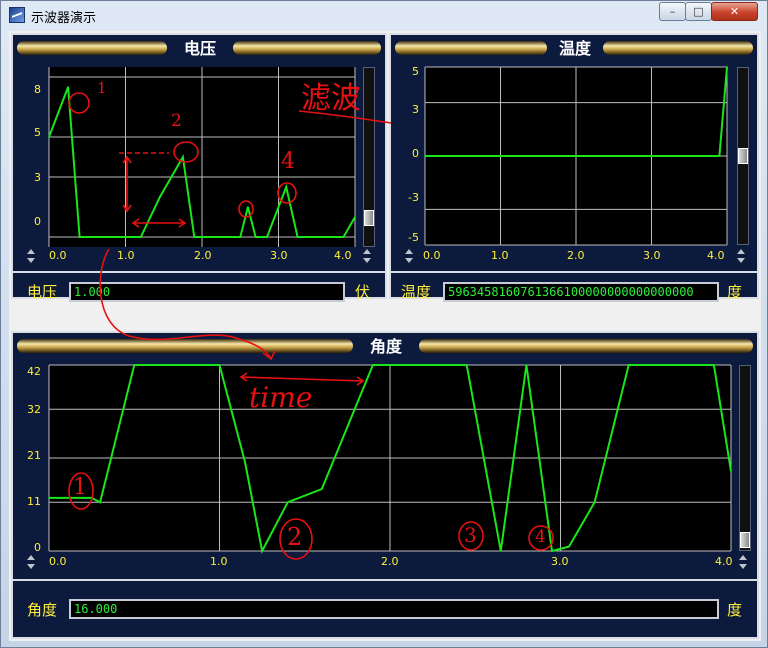 This screenshot has height=648, width=768. I want to click on temperature-scroll-thumb, so click(743, 156).